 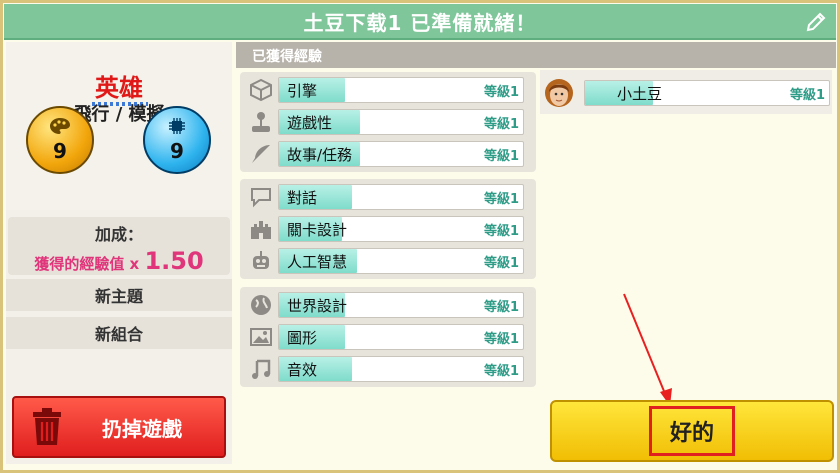 What do you see at coordinates (261, 369) in the screenshot?
I see `music-note-icon` at bounding box center [261, 369].